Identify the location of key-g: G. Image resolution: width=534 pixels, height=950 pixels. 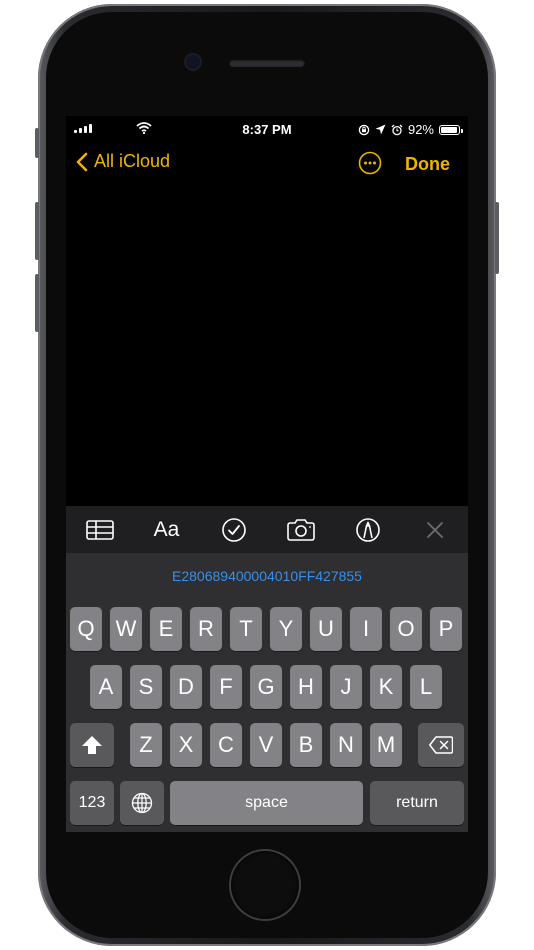
(266, 687).